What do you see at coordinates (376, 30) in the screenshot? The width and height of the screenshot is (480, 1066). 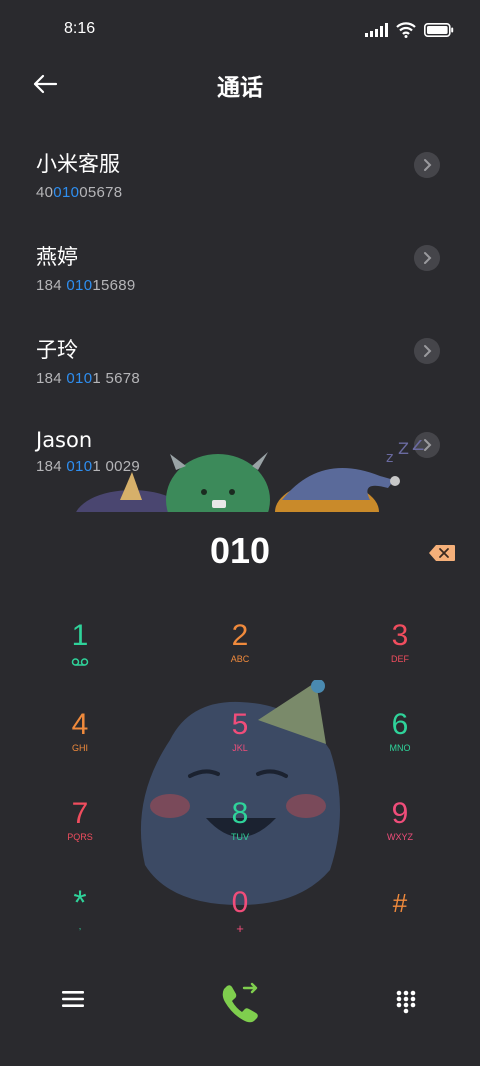 I see `signal-icon` at bounding box center [376, 30].